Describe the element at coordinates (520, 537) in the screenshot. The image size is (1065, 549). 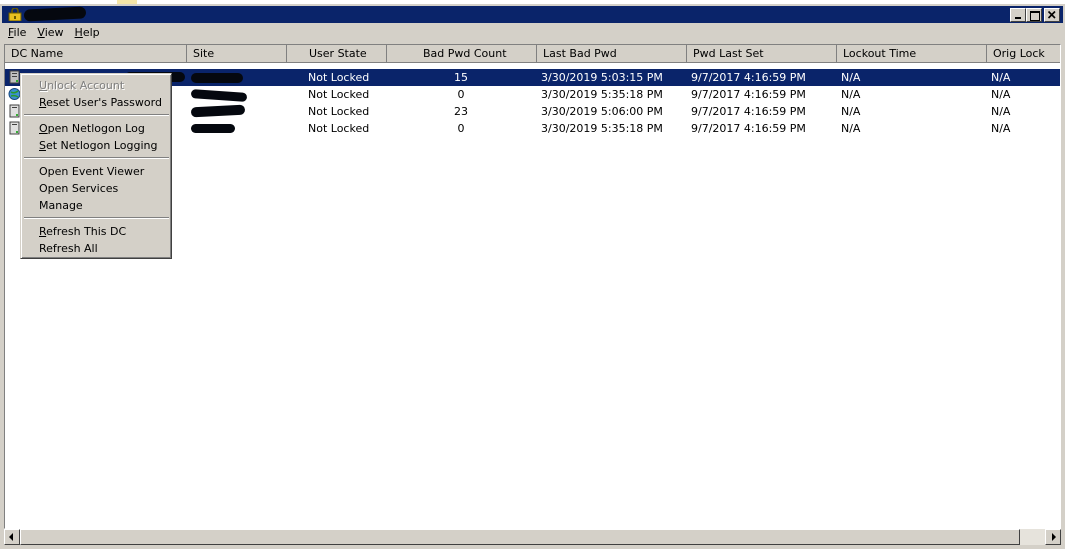
I see `scroll-thumb` at that location.